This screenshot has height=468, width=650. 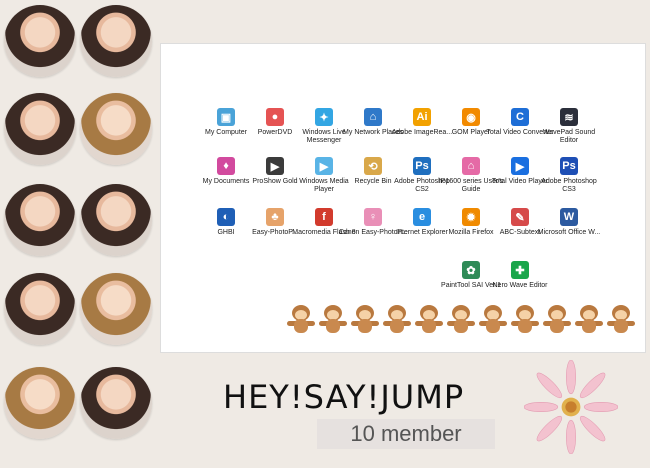 I want to click on proshow-icon: ▶, so click(x=275, y=166).